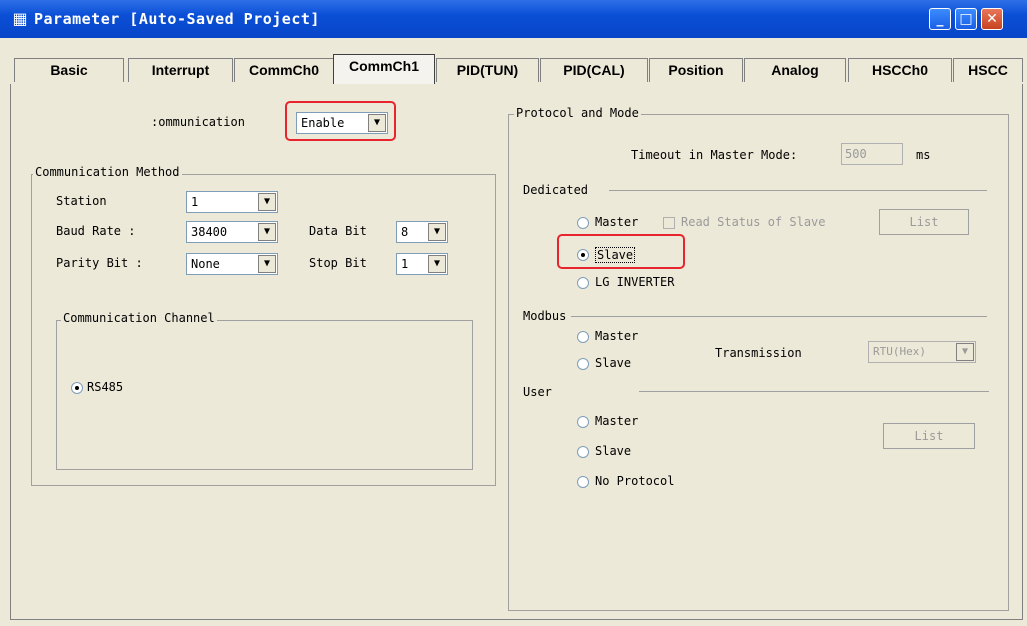  I want to click on stop-bit-value: 1, so click(405, 264).